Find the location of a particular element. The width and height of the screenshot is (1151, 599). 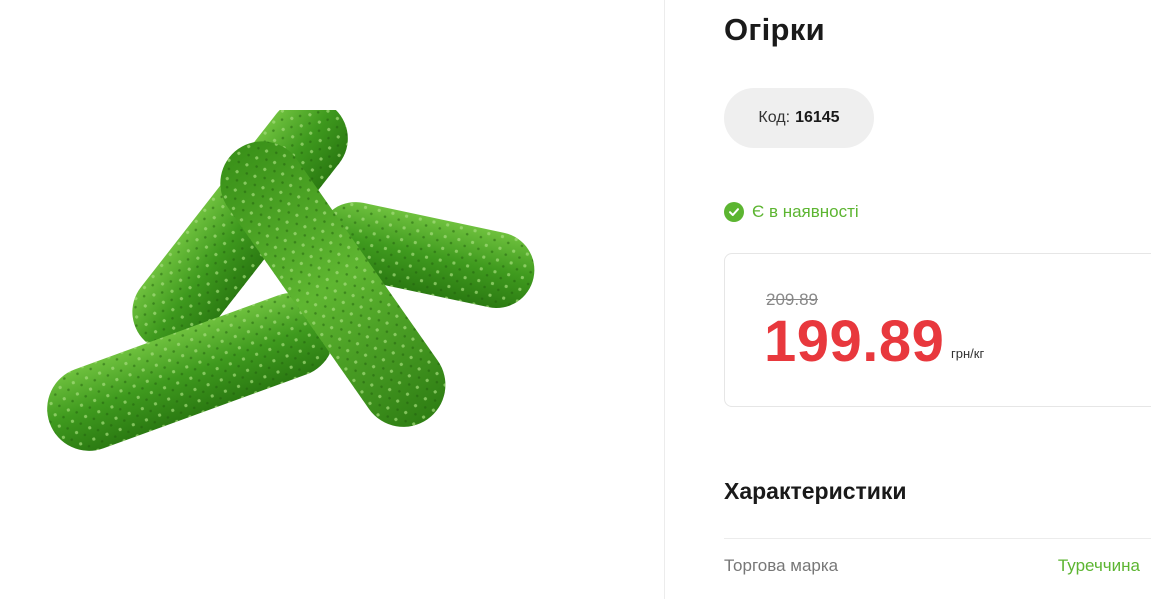

product-code-value: 16145 is located at coordinates (817, 117).